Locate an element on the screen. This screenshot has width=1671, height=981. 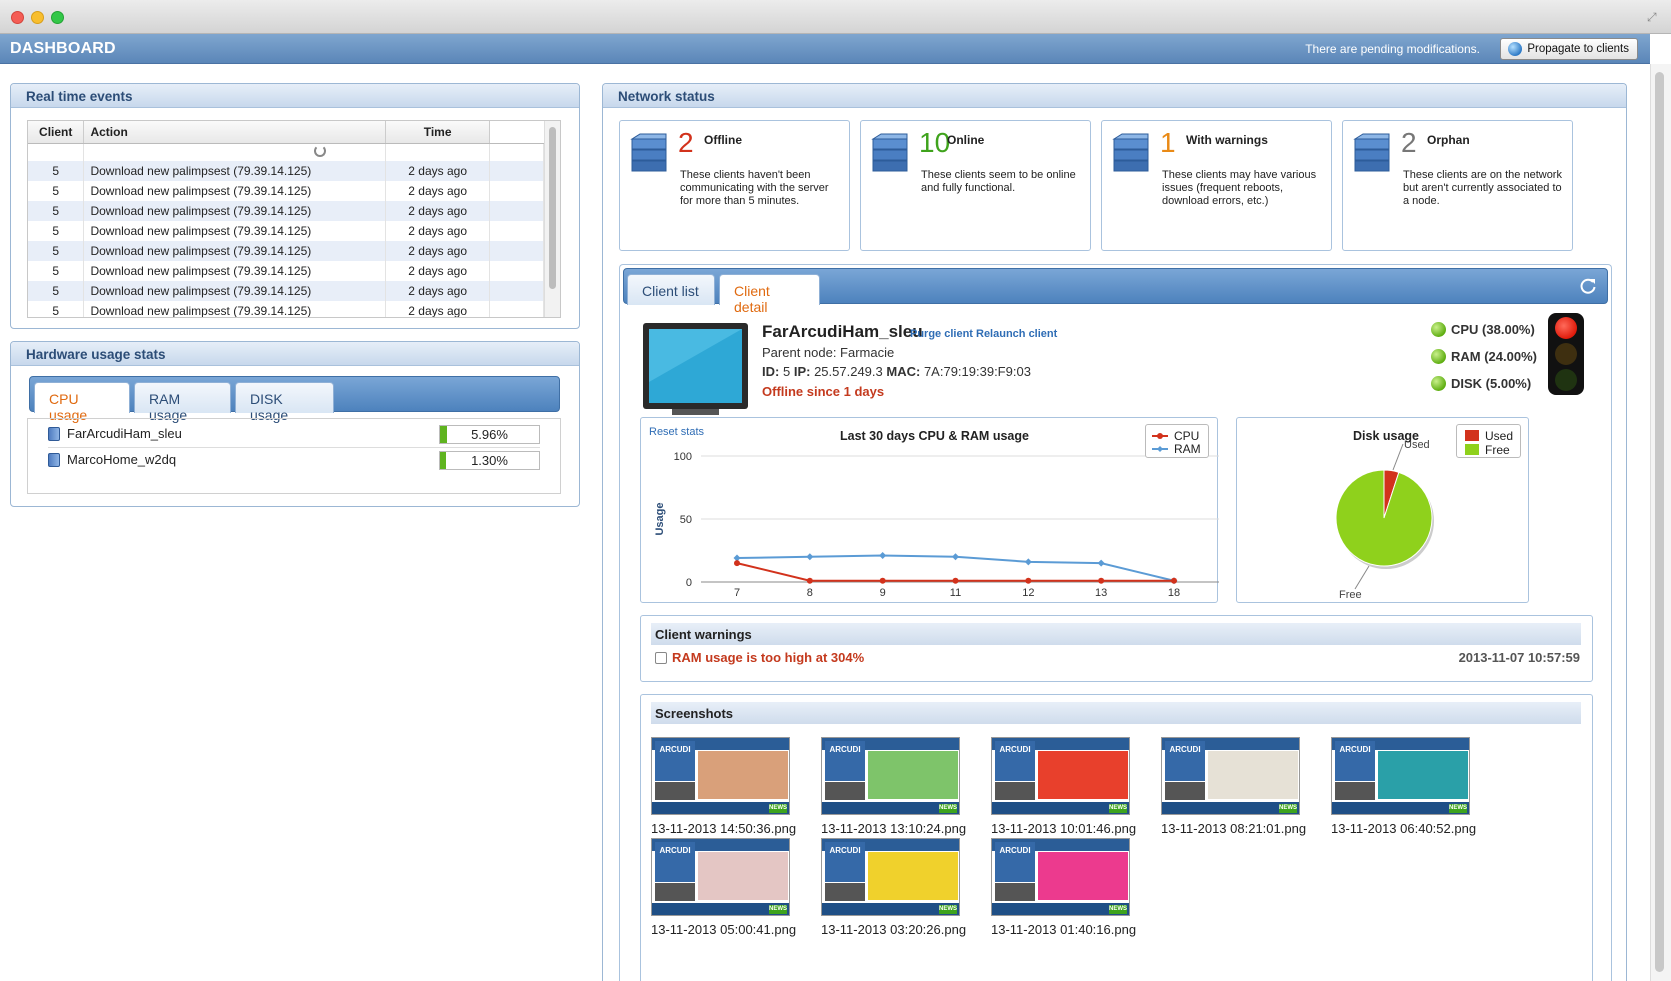
traffic-light-icon is located at coordinates (1566, 354).